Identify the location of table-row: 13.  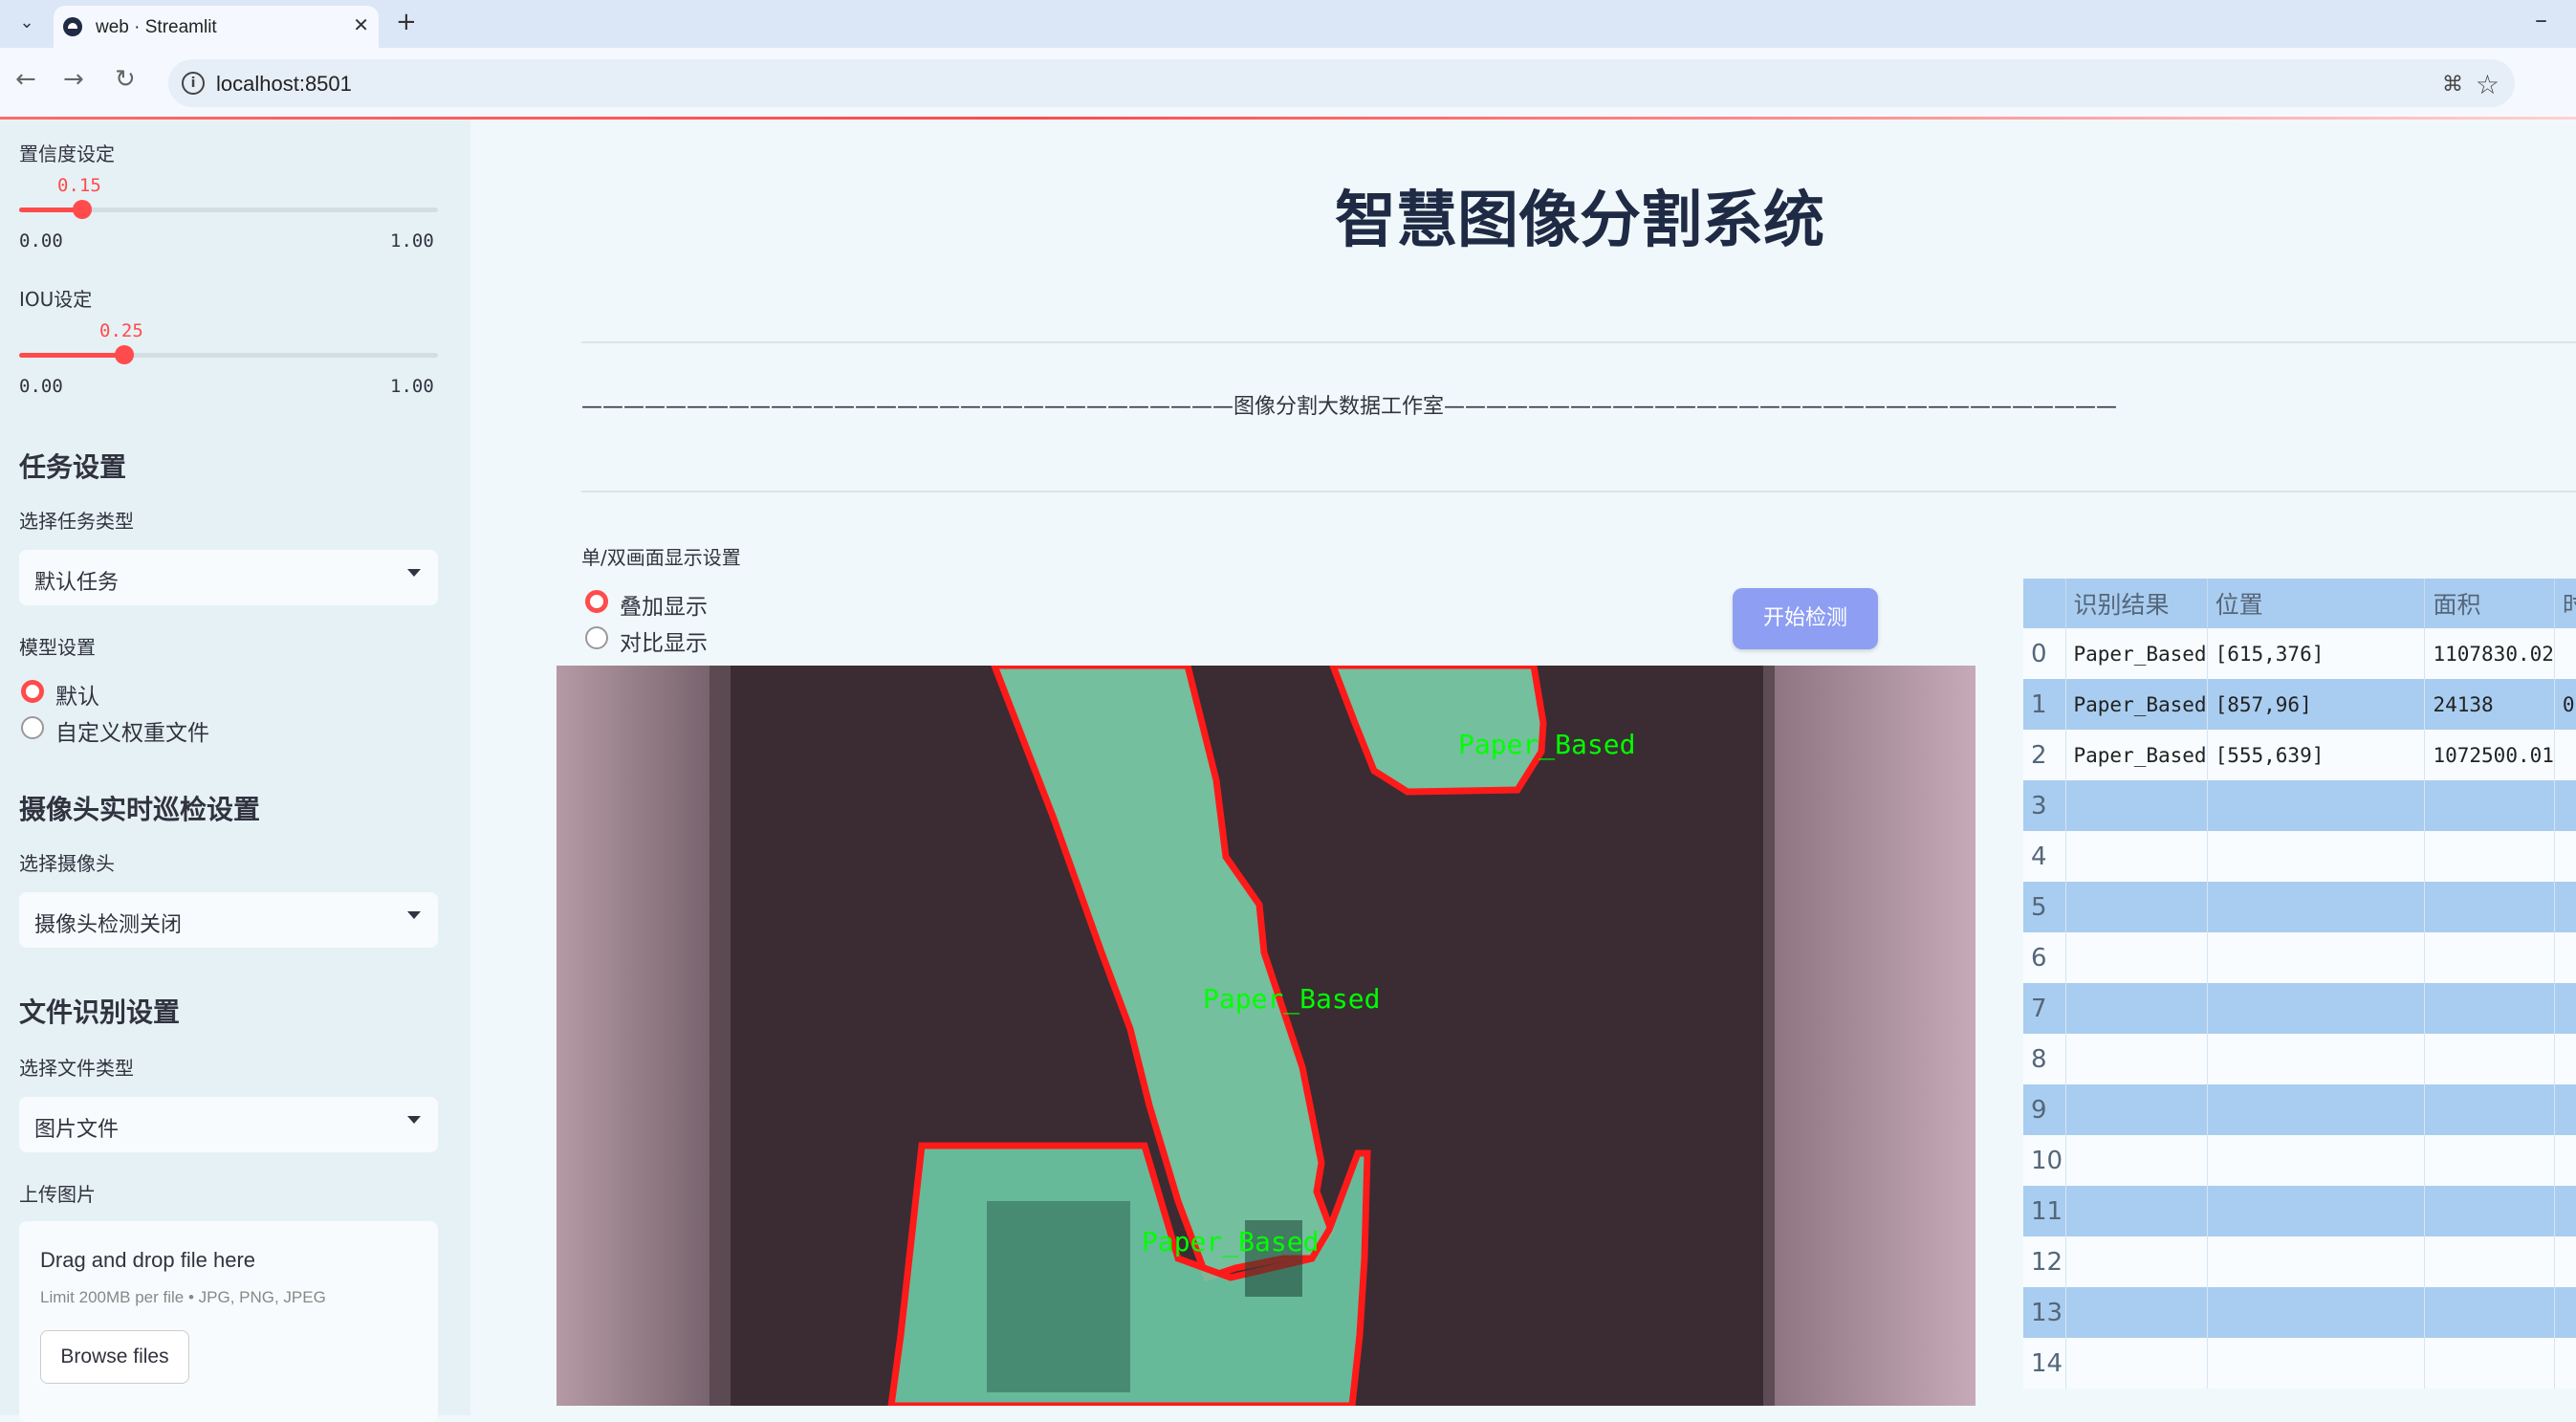
(2299, 1312).